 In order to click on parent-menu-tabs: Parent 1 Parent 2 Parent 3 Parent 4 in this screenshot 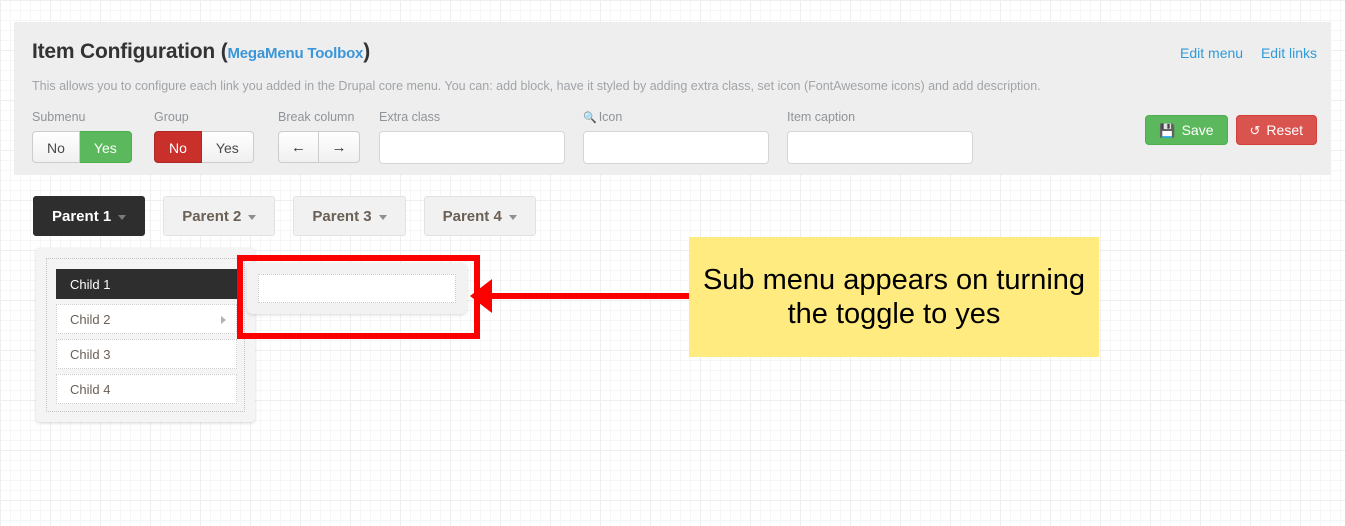, I will do `click(284, 216)`.